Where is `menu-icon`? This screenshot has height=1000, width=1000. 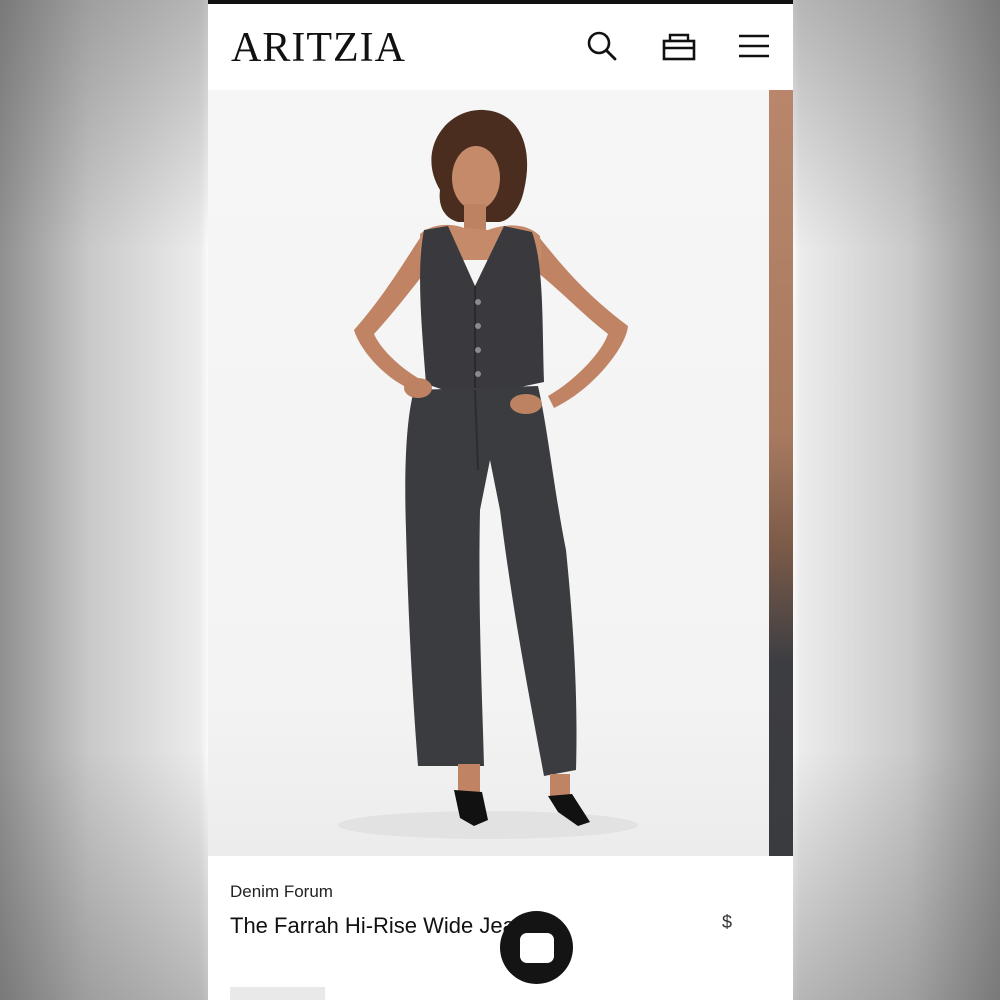
menu-icon is located at coordinates (754, 46).